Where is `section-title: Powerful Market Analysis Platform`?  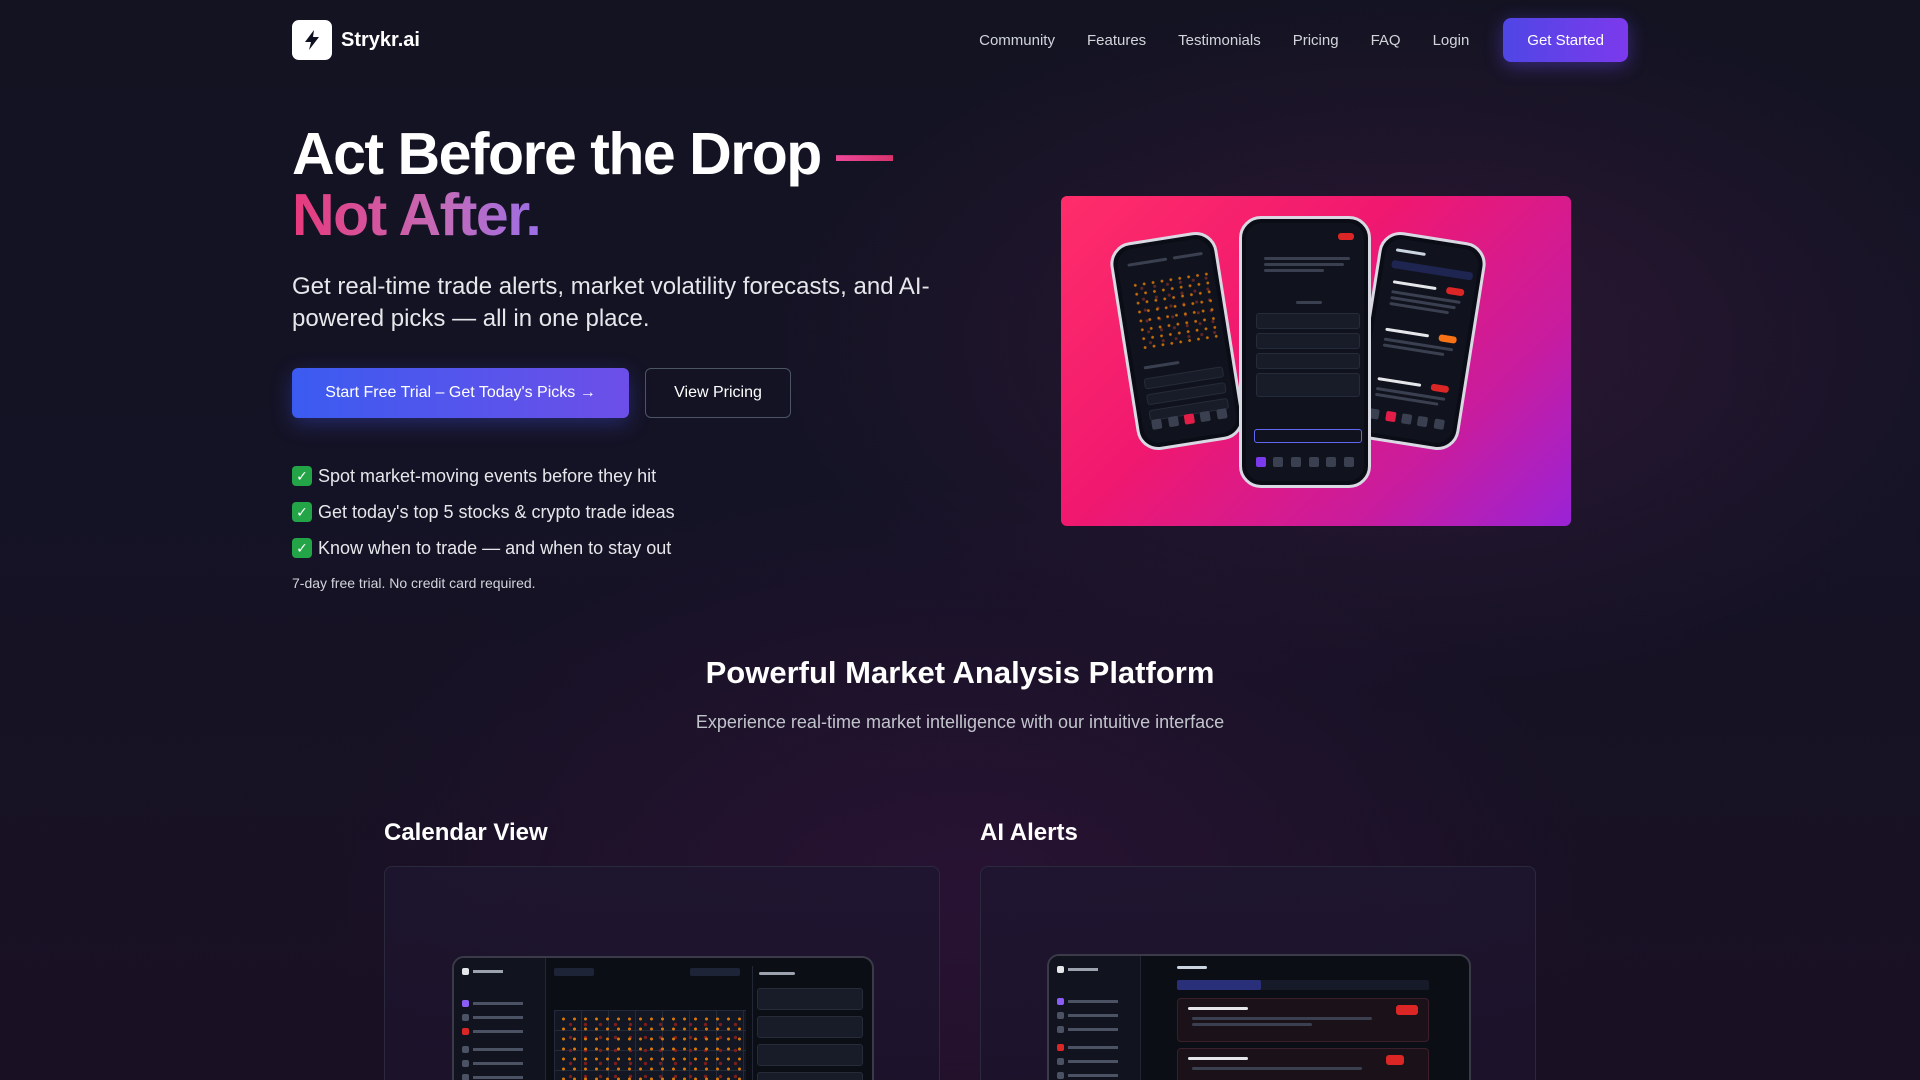
section-title: Powerful Market Analysis Platform is located at coordinates (960, 672).